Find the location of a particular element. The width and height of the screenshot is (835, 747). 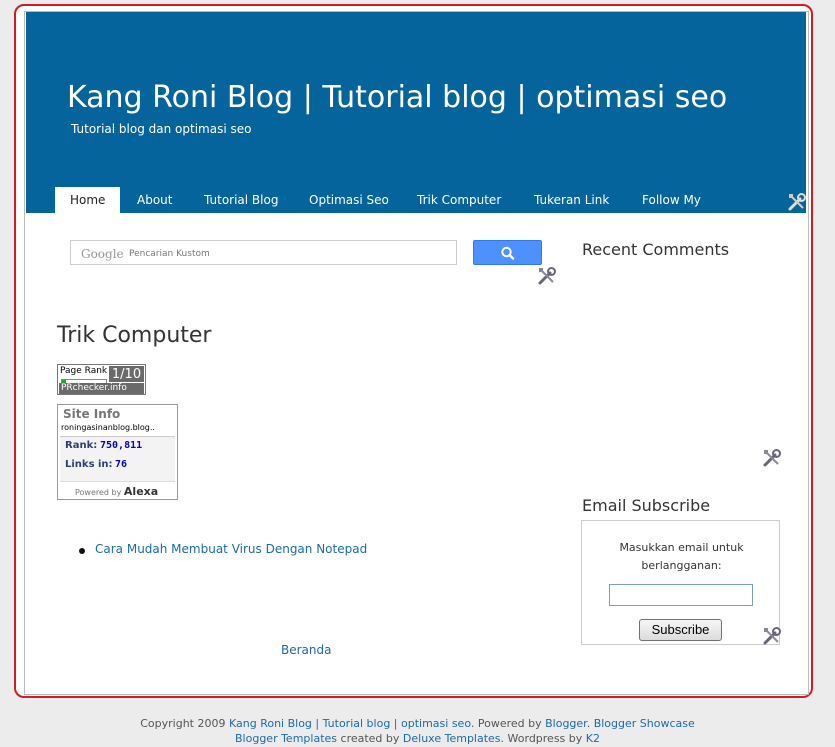

alexa-rank-label: Rank: is located at coordinates (81, 445).